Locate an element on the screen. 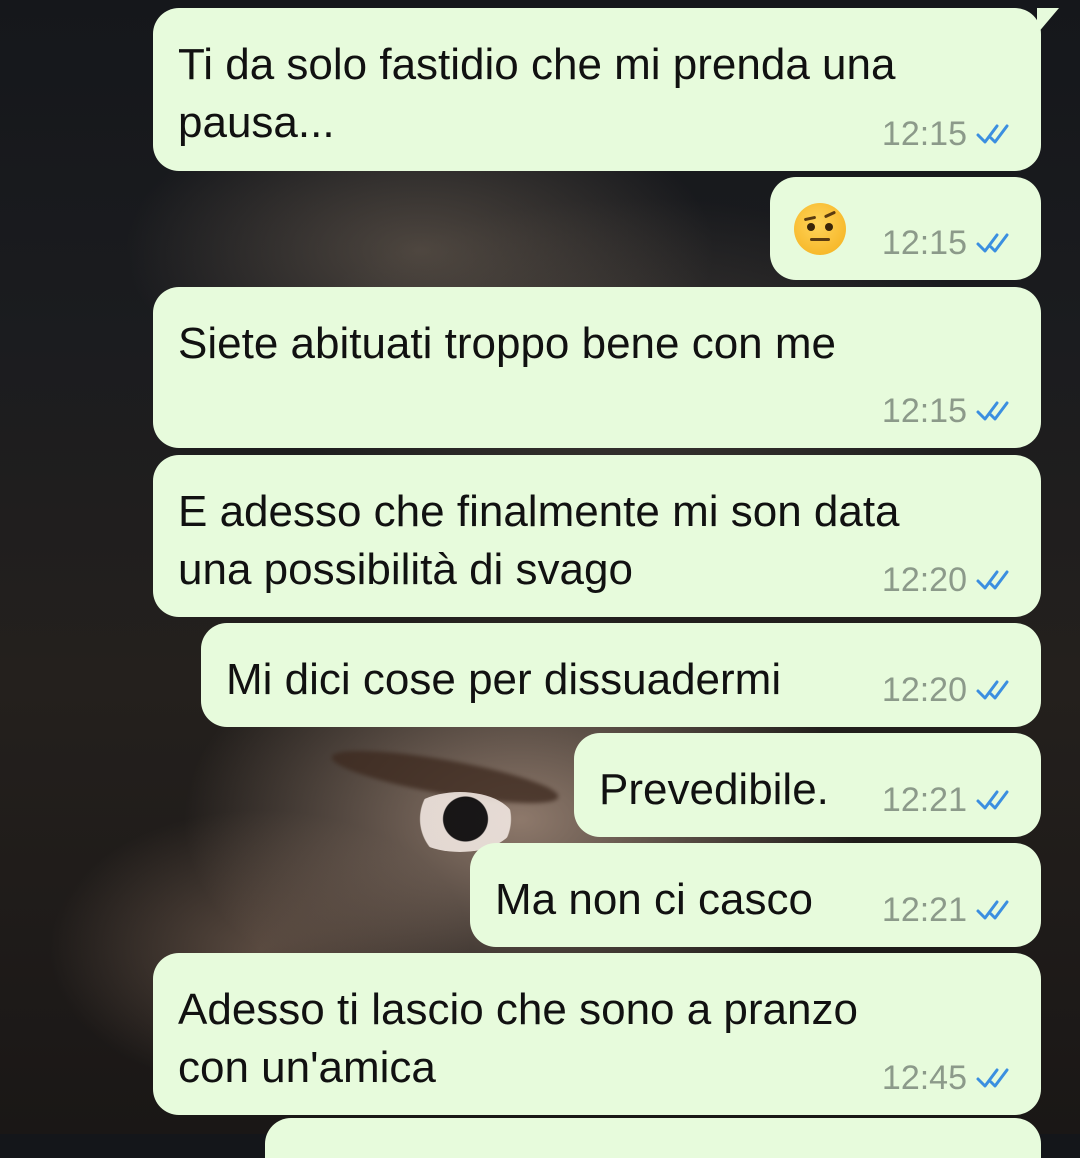  message-bubble-partial is located at coordinates (653, 1138).